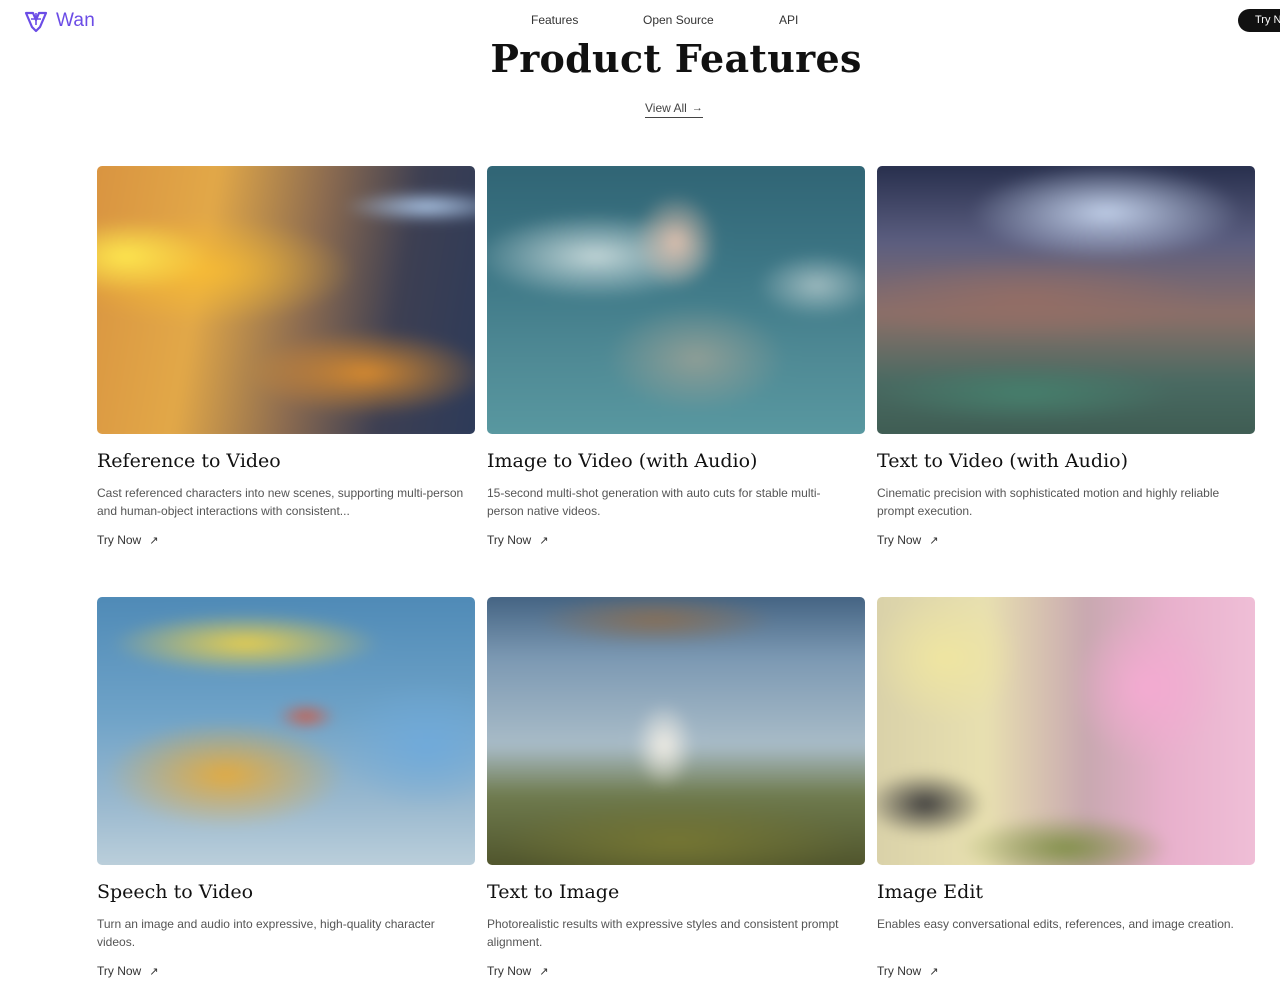 The width and height of the screenshot is (1280, 989). What do you see at coordinates (553, 892) in the screenshot?
I see `card-title: Text to Image` at bounding box center [553, 892].